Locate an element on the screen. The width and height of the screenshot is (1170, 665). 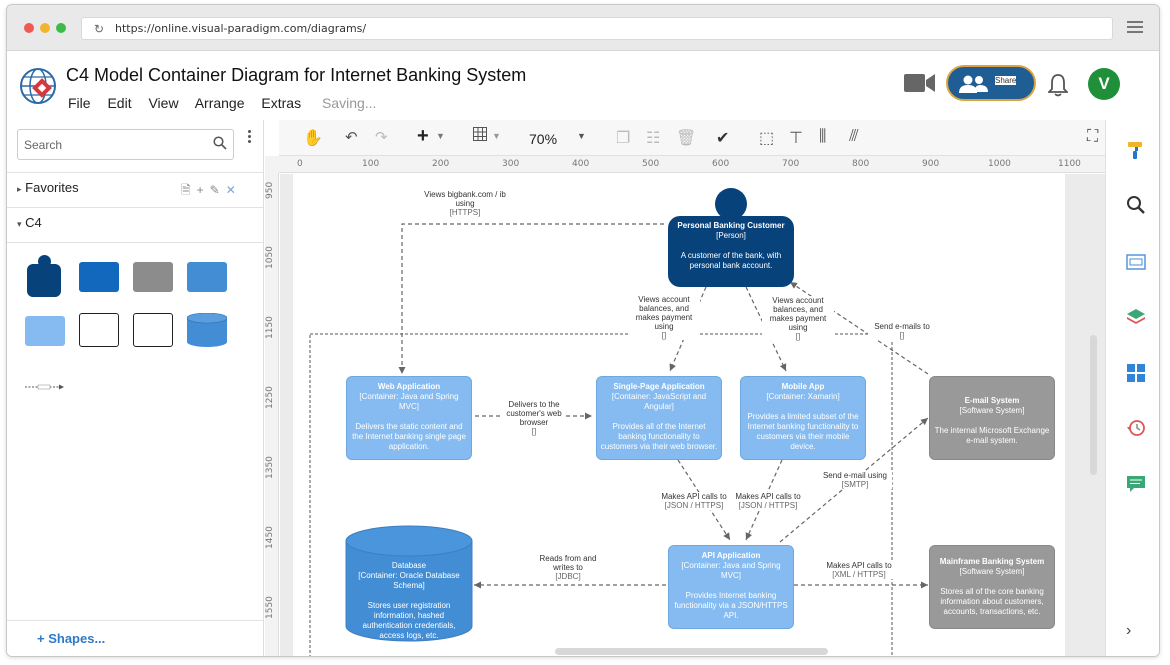
edge-label: Views bigbank.com / ib using [HTTPS] is located at coordinates (465, 203).